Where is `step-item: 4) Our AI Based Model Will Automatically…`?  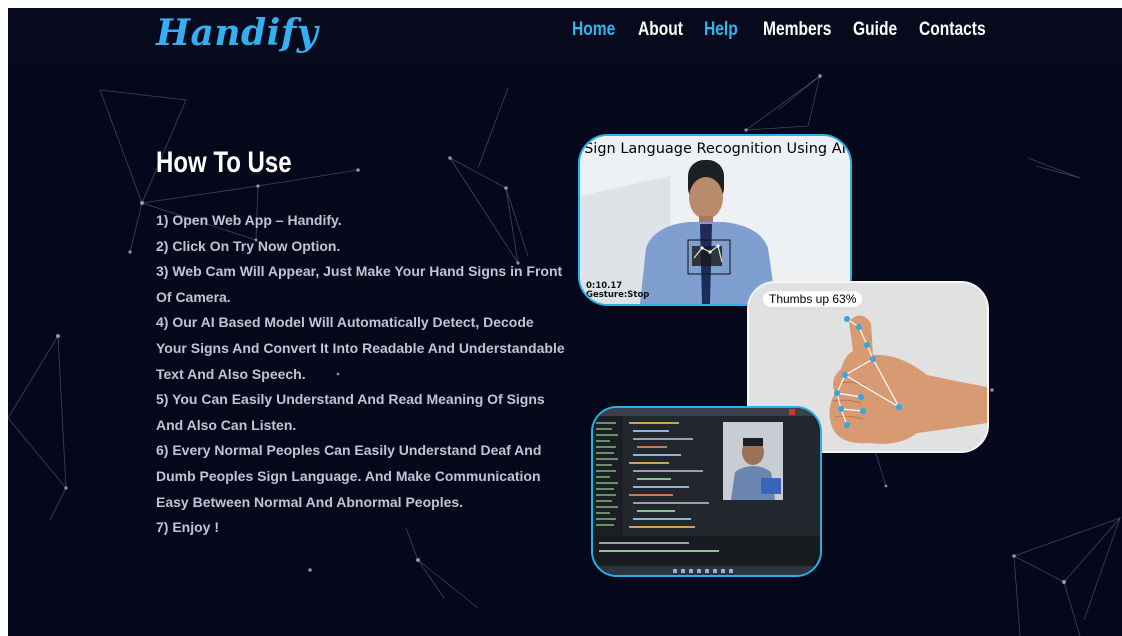 step-item: 4) Our AI Based Model Will Automatically… is located at coordinates (360, 348).